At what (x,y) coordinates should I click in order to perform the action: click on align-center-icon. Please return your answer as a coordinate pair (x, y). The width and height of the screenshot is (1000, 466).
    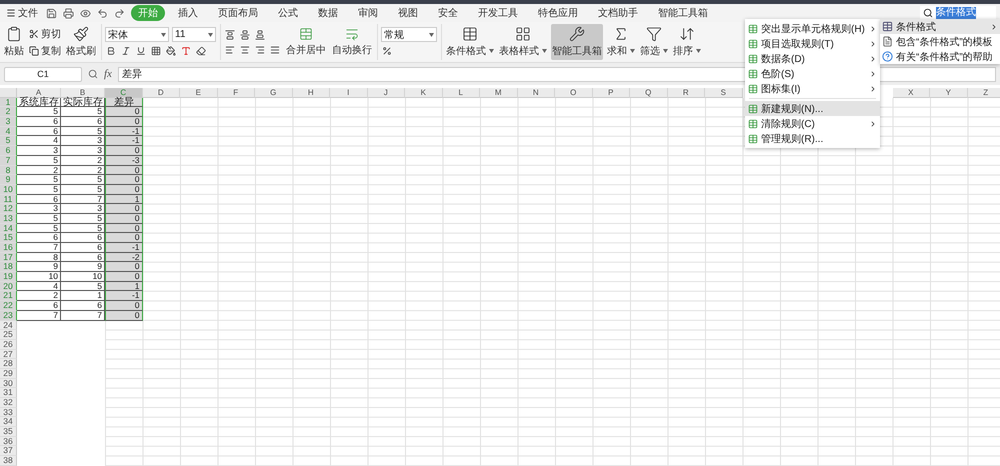
    Looking at the image, I should click on (245, 50).